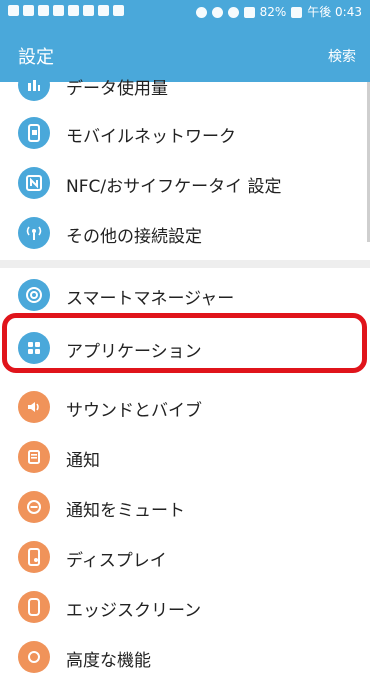 This screenshot has height=682, width=370. I want to click on settings-item-data-usage: データ使用量, so click(185, 85).